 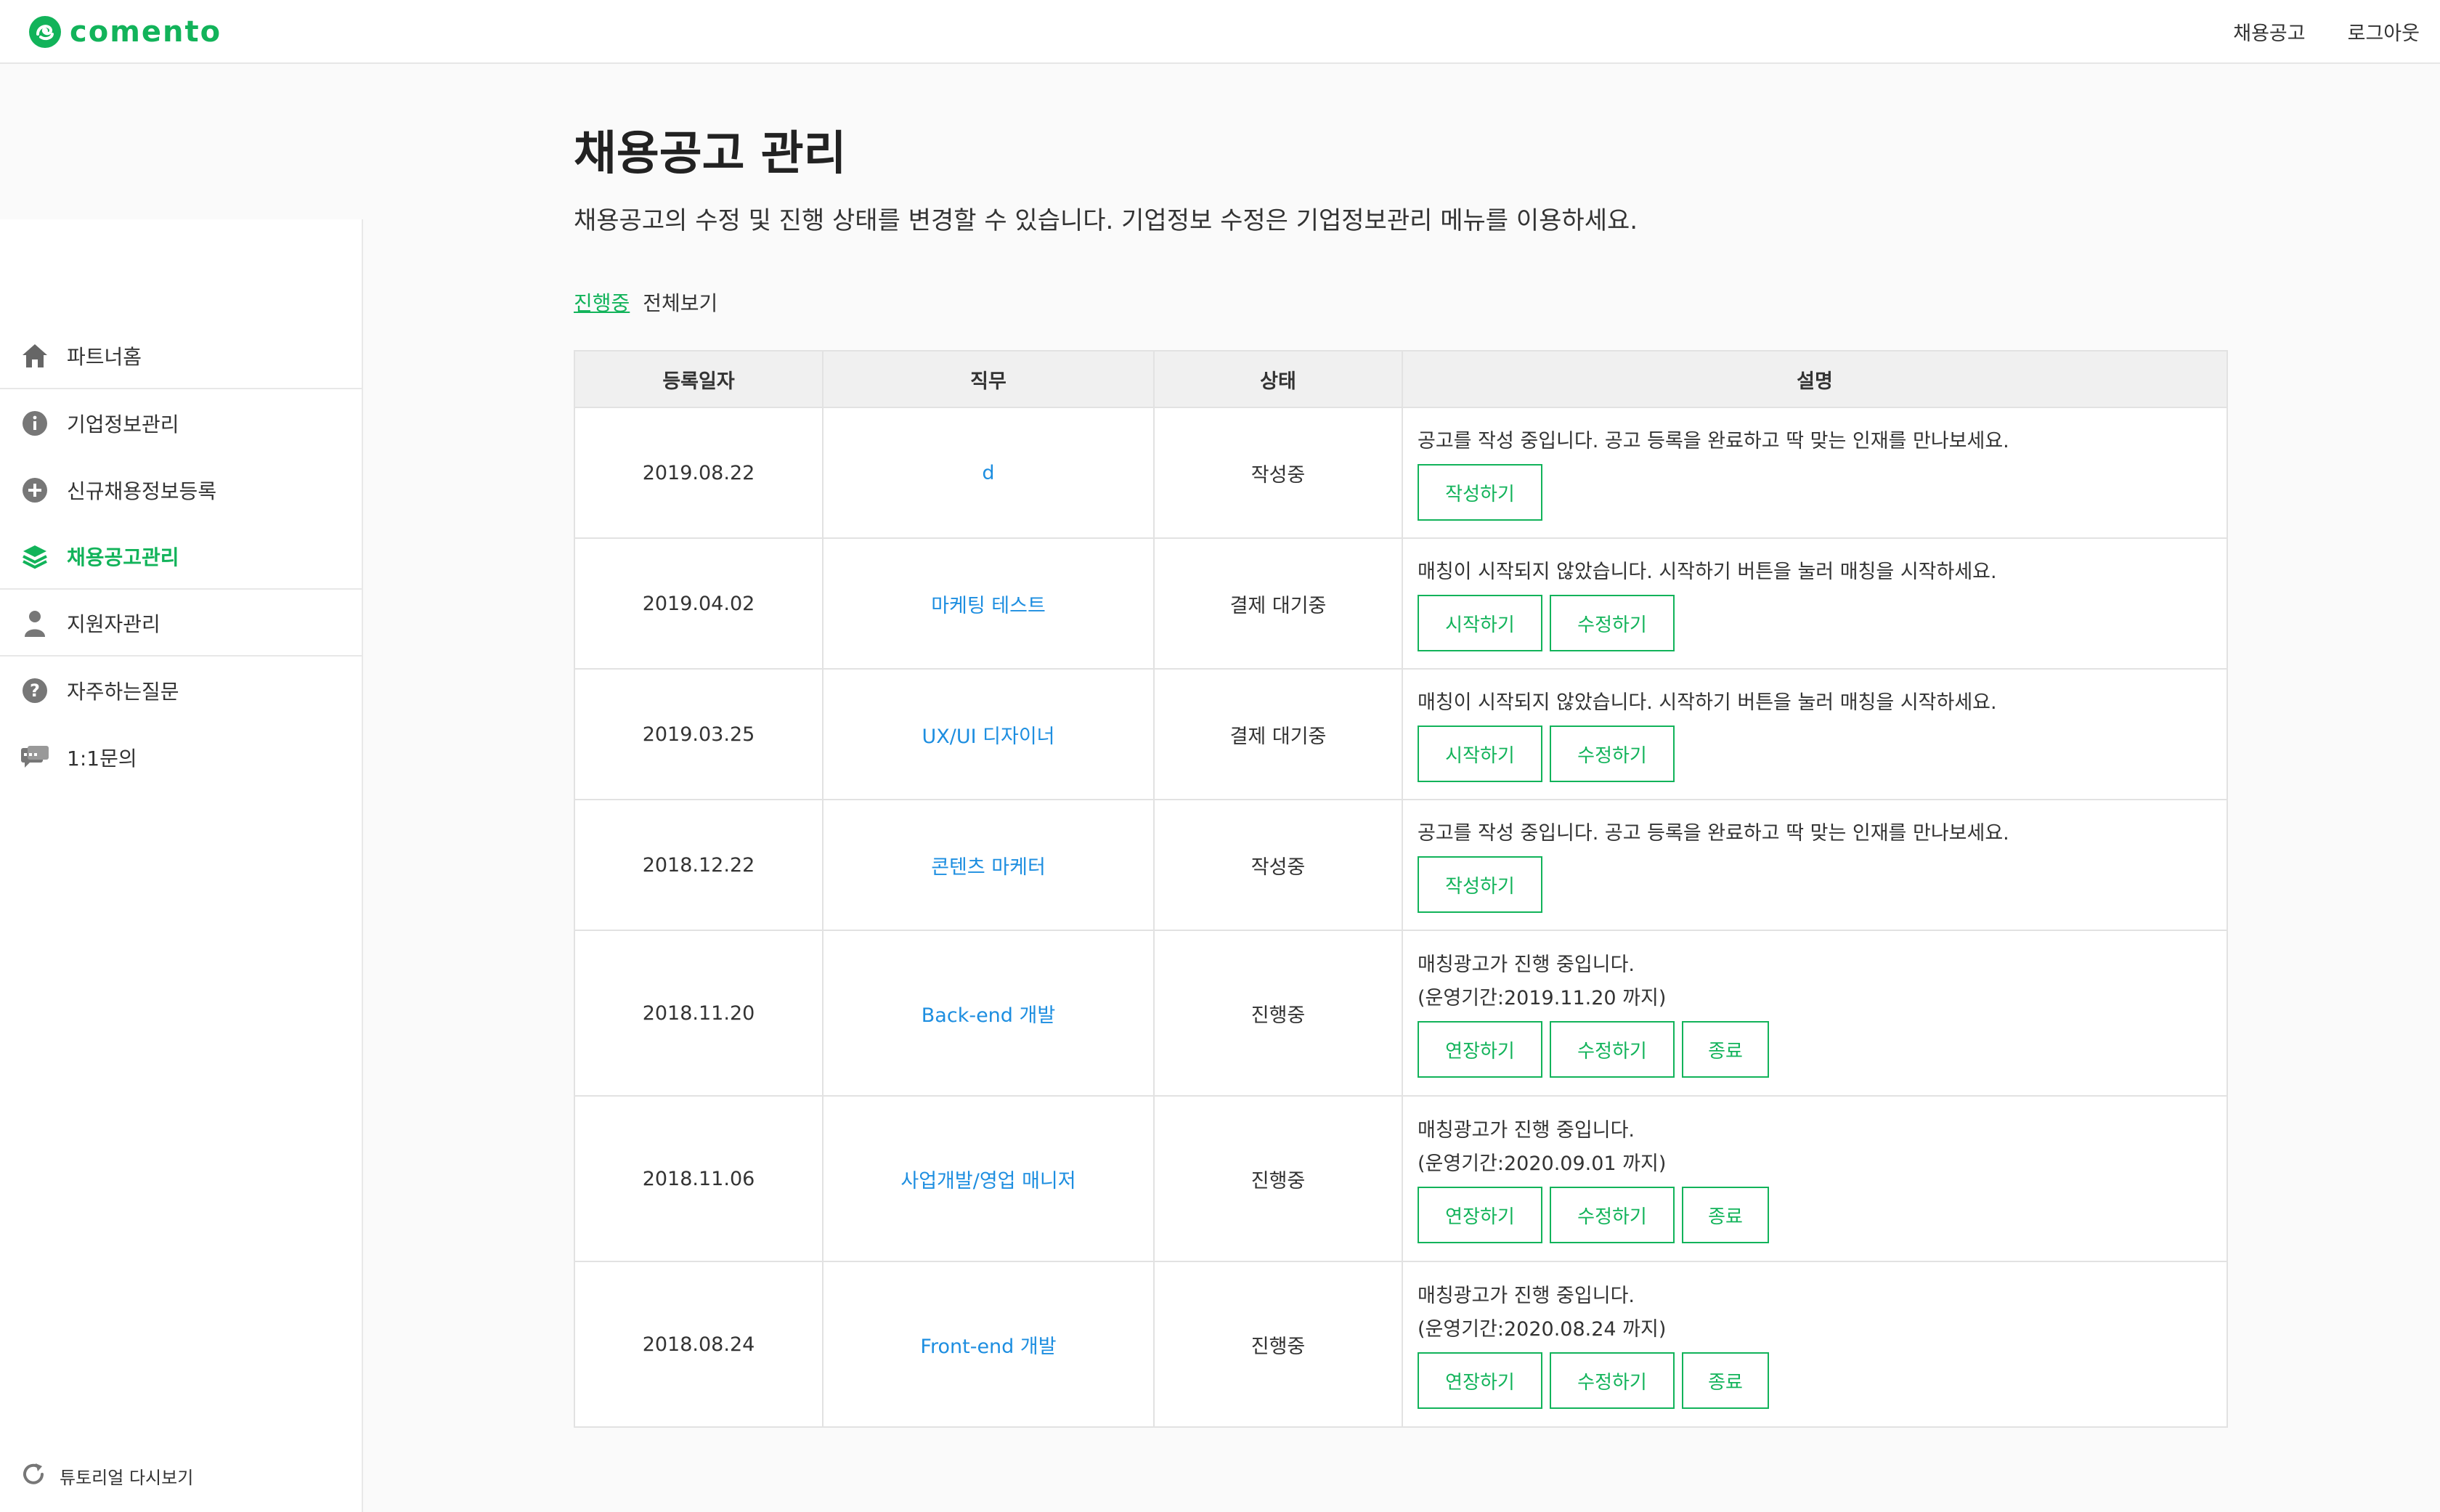 I want to click on cell-job: Back-end 개발, so click(x=988, y=1013).